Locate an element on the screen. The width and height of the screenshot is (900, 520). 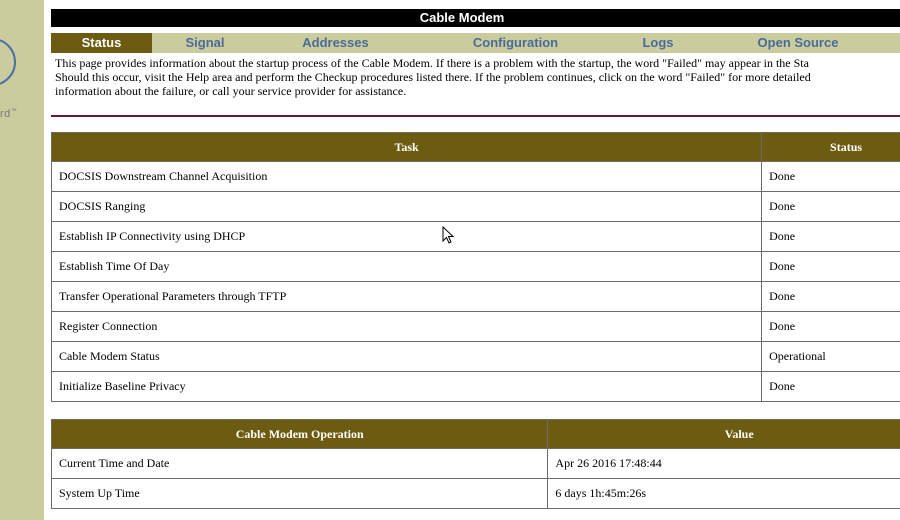
task-cell: Register Connection is located at coordinates (407, 326).